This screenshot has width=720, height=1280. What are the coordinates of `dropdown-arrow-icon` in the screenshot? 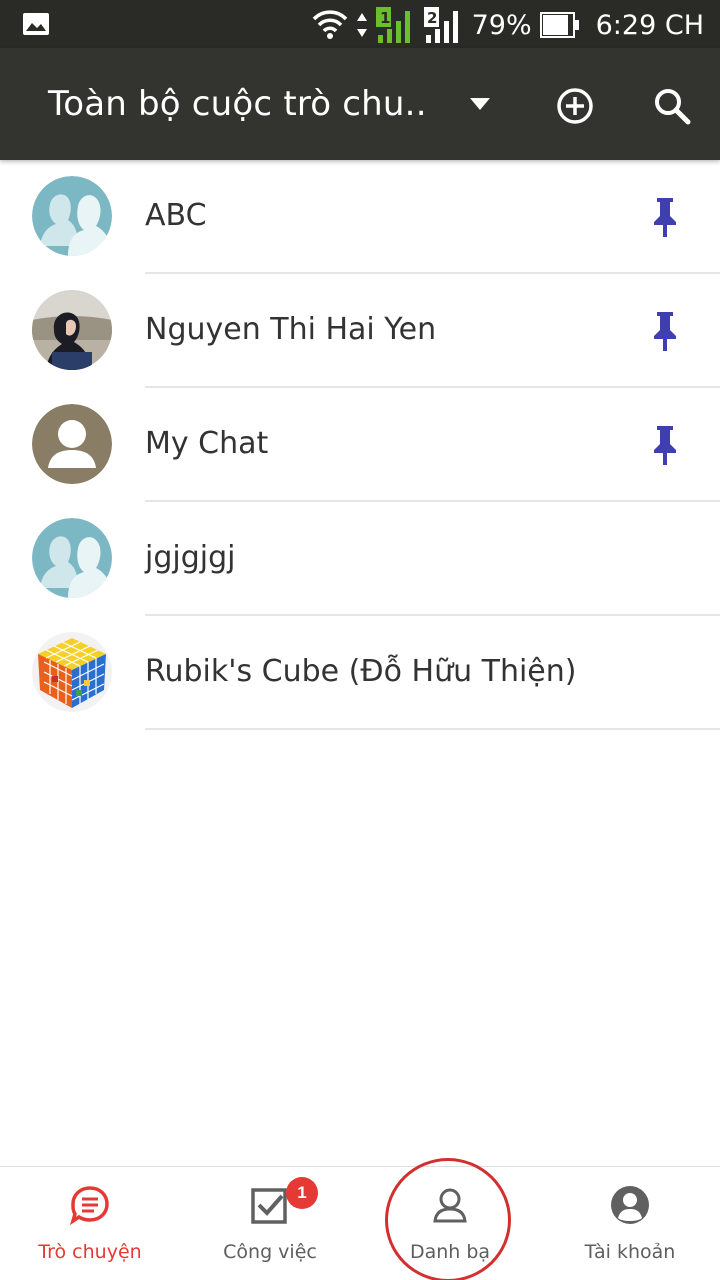 It's located at (480, 104).